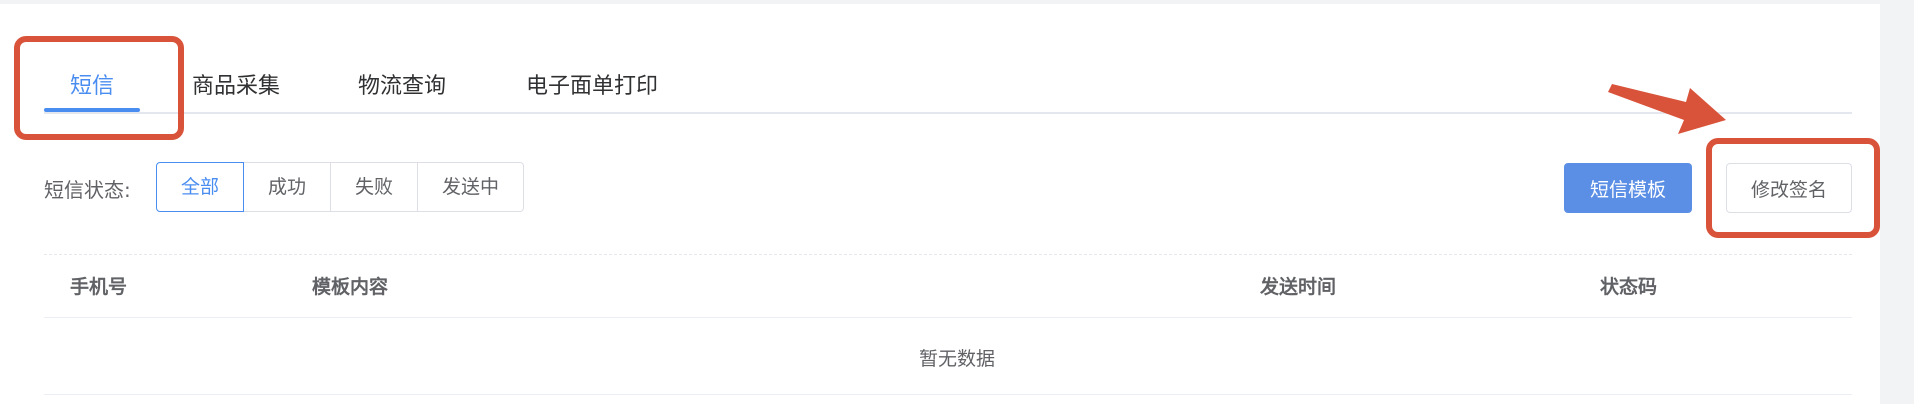 The image size is (1914, 404). I want to click on table-bottom-border, so click(948, 394).